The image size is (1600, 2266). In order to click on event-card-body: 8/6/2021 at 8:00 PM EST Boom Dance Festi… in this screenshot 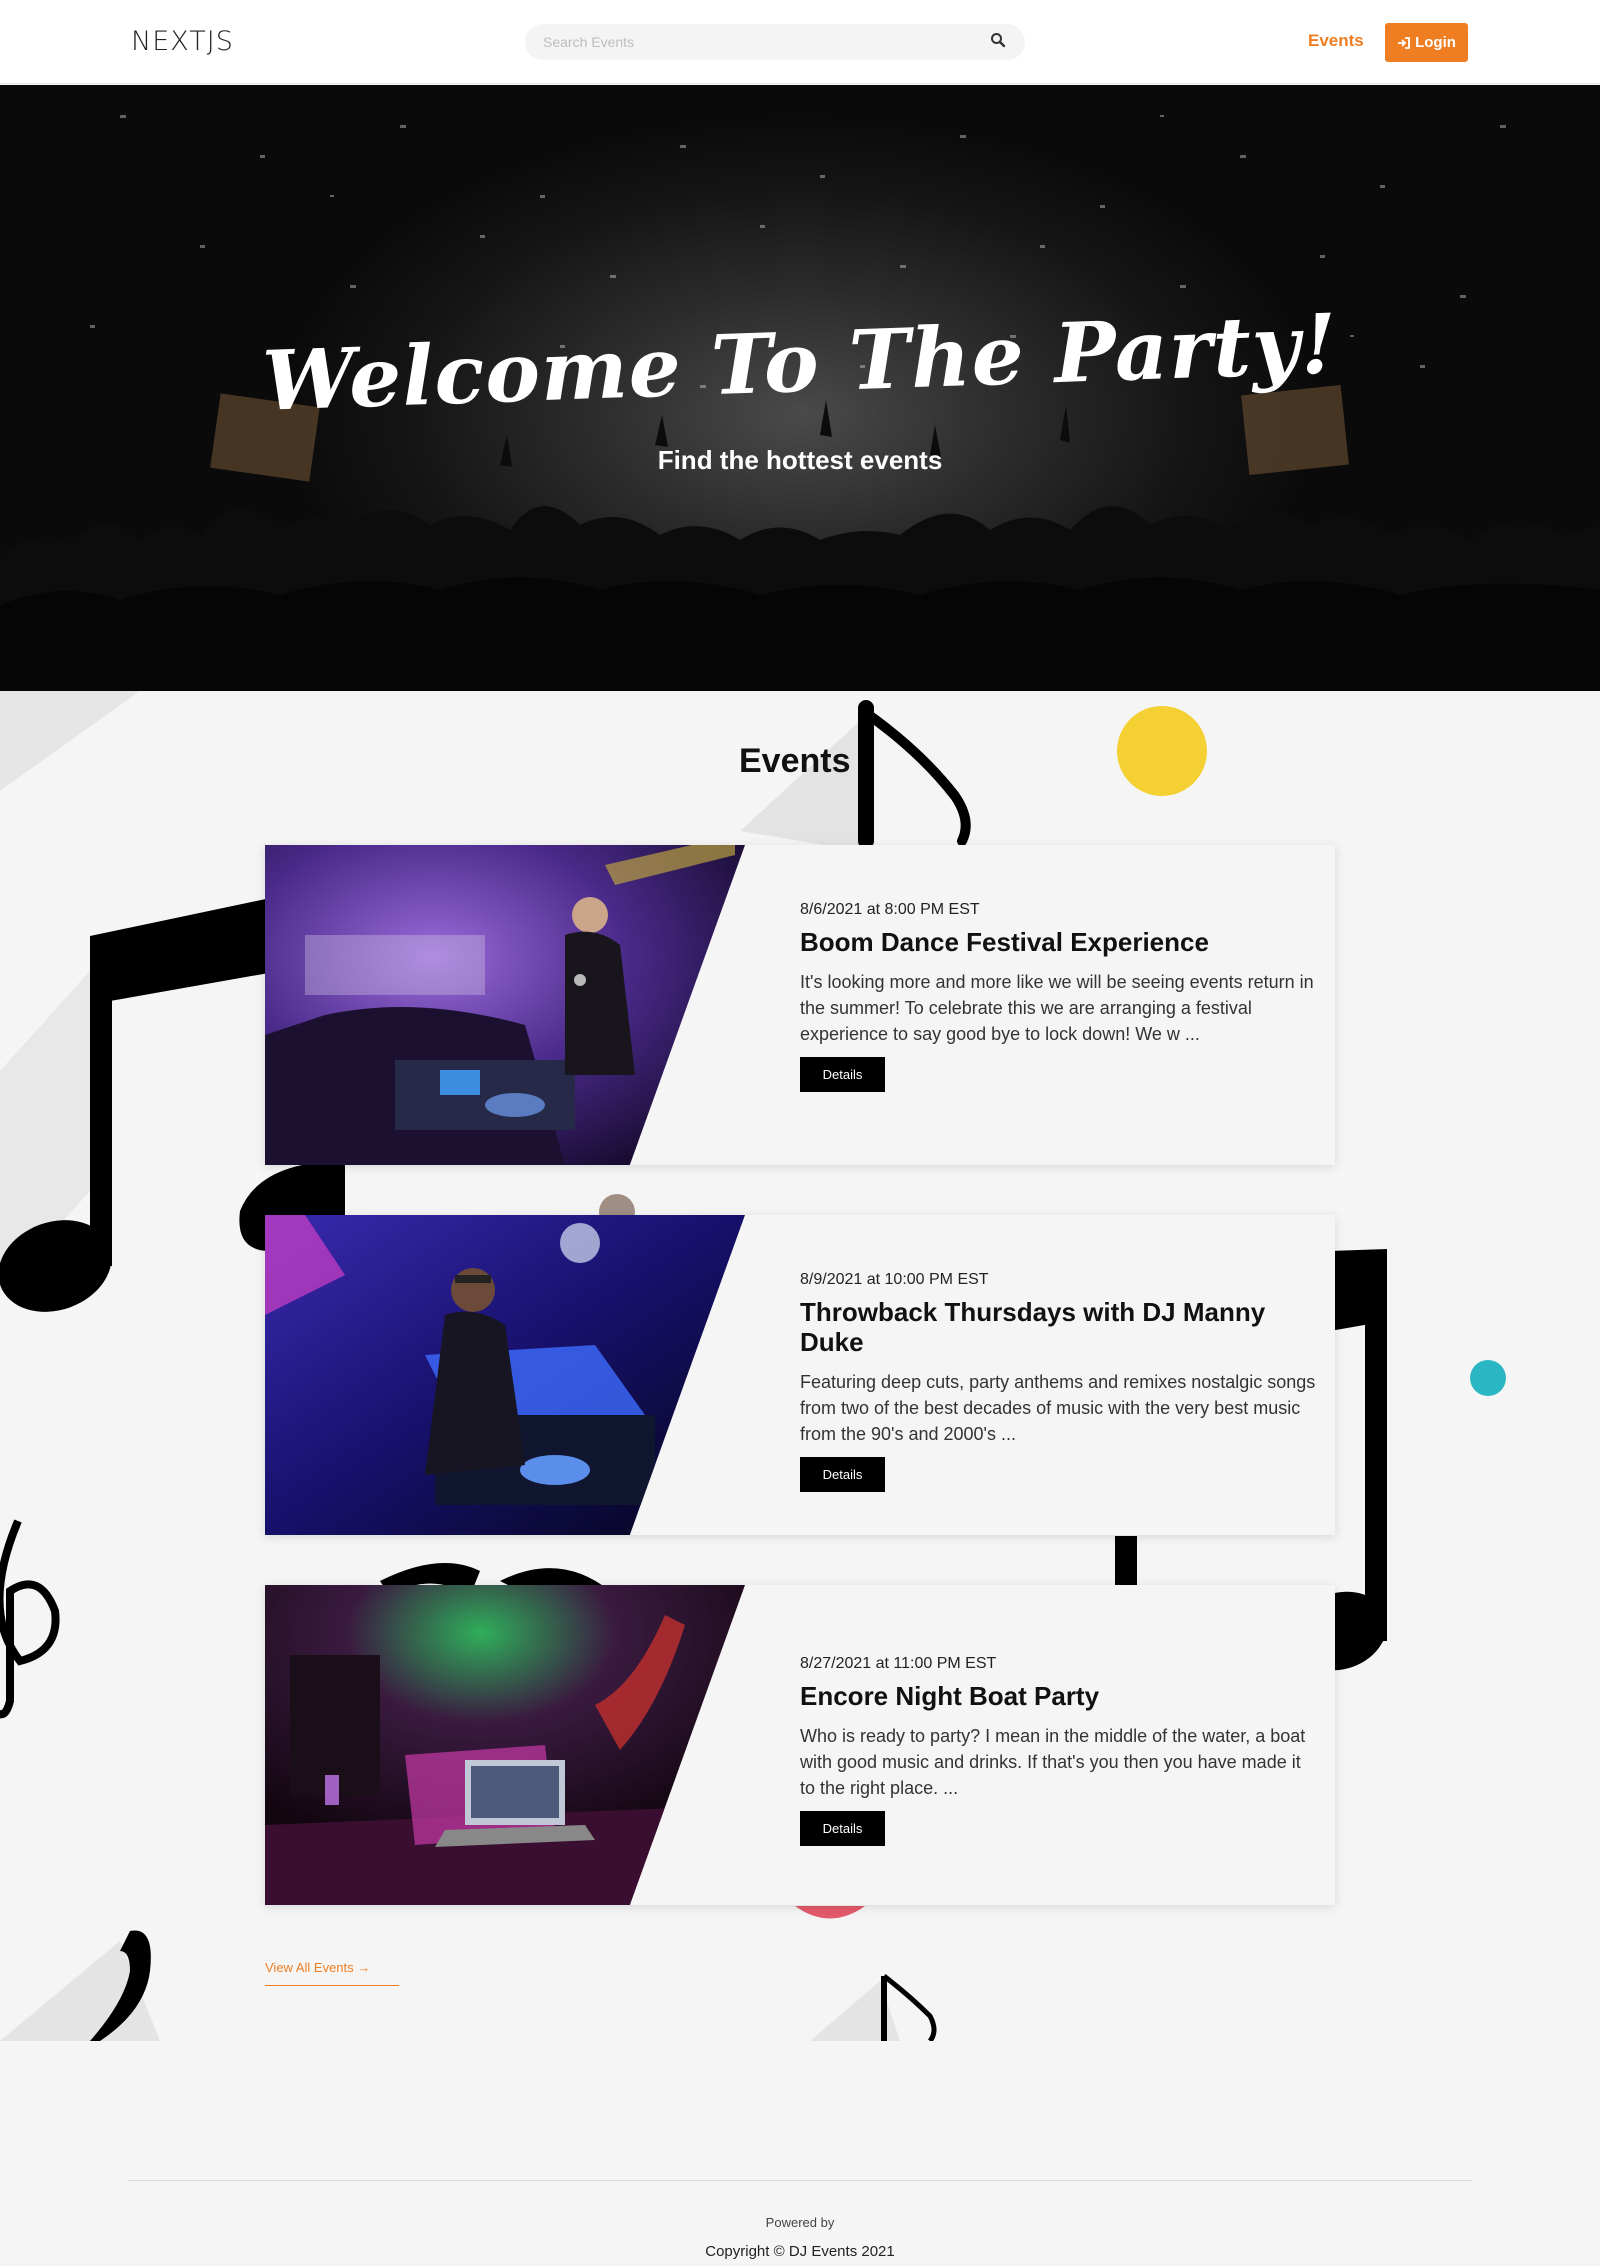, I will do `click(1060, 996)`.